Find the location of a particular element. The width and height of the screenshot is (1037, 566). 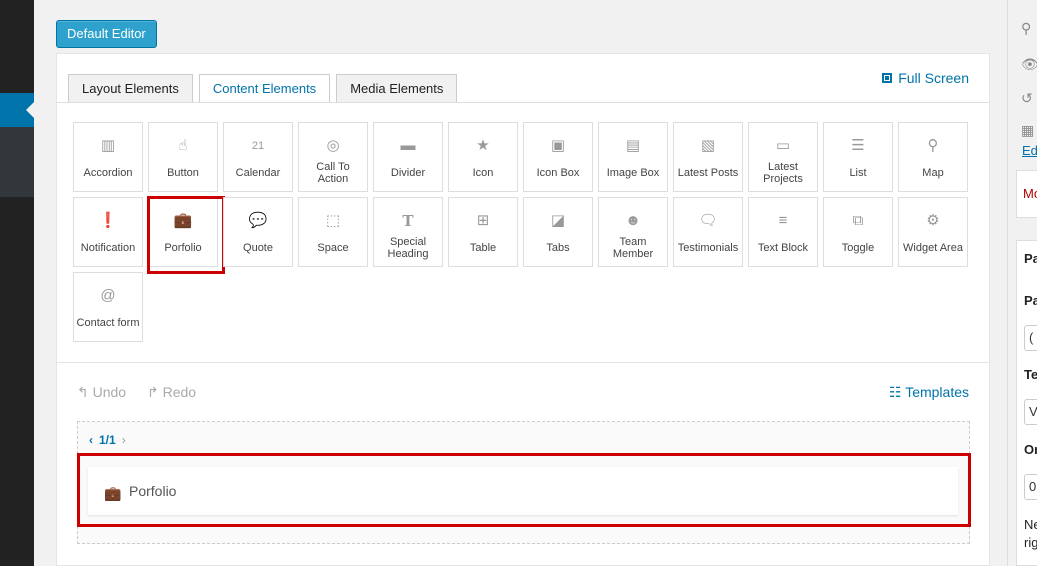

section-title: Pa is located at coordinates (1030, 258).